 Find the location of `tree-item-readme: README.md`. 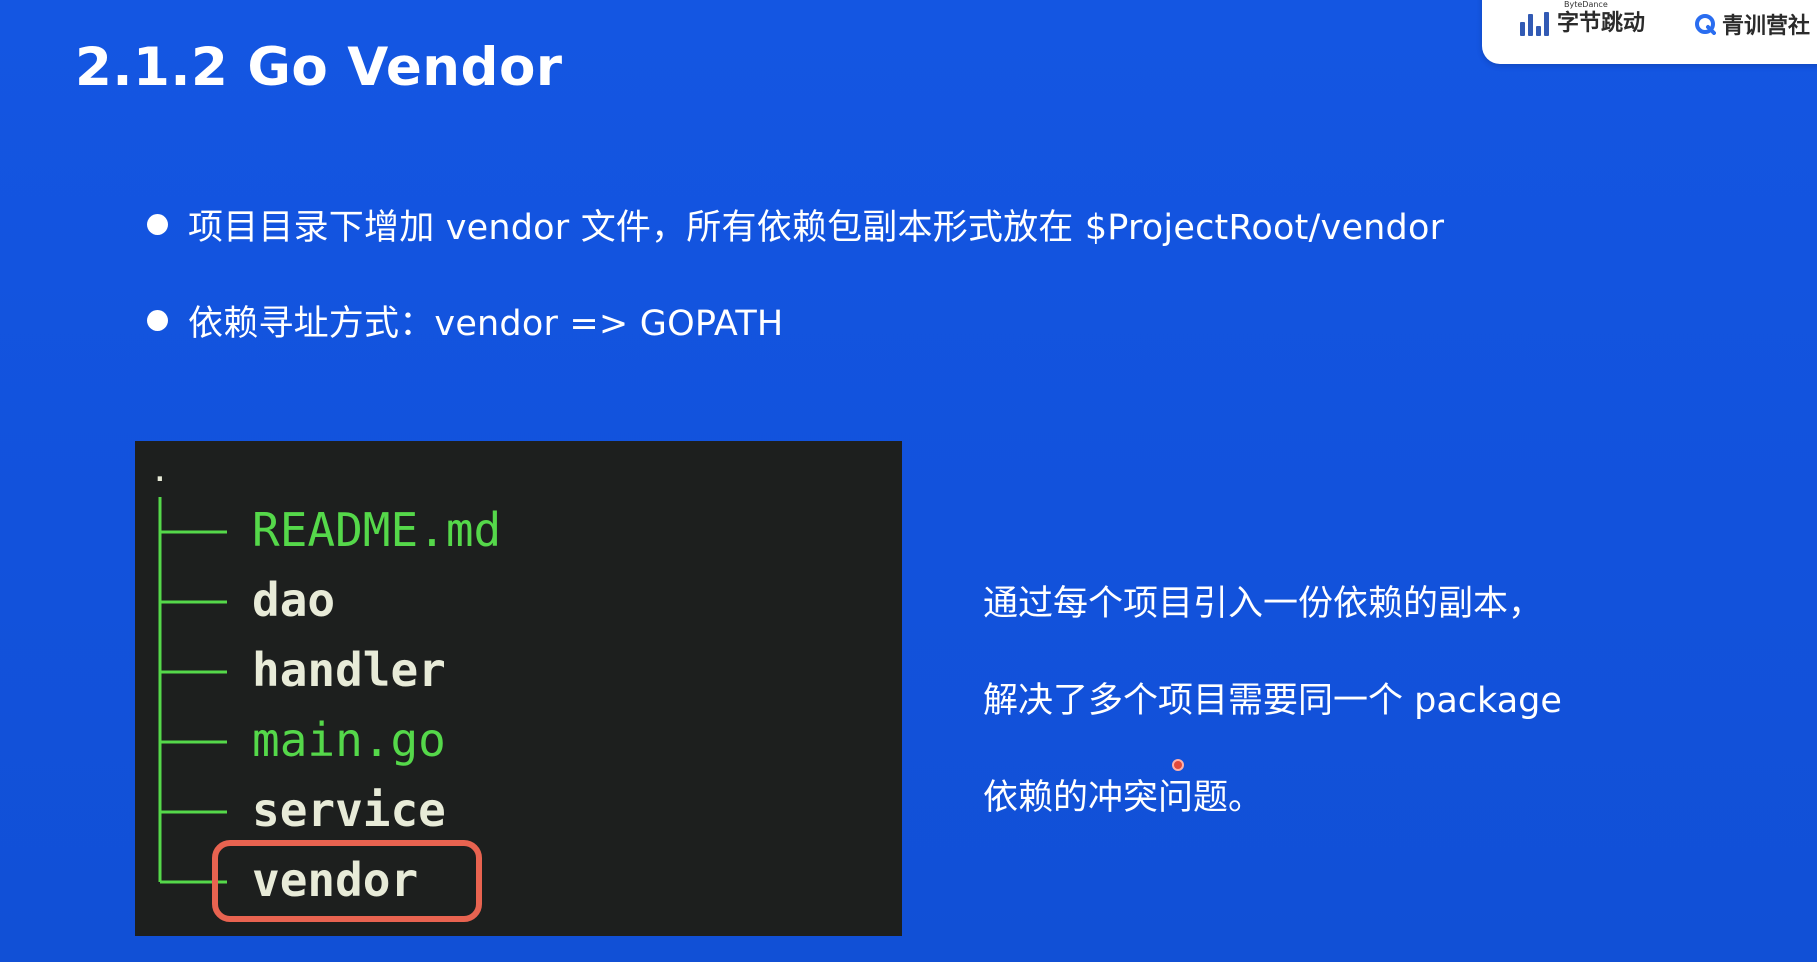

tree-item-readme: README.md is located at coordinates (377, 530).